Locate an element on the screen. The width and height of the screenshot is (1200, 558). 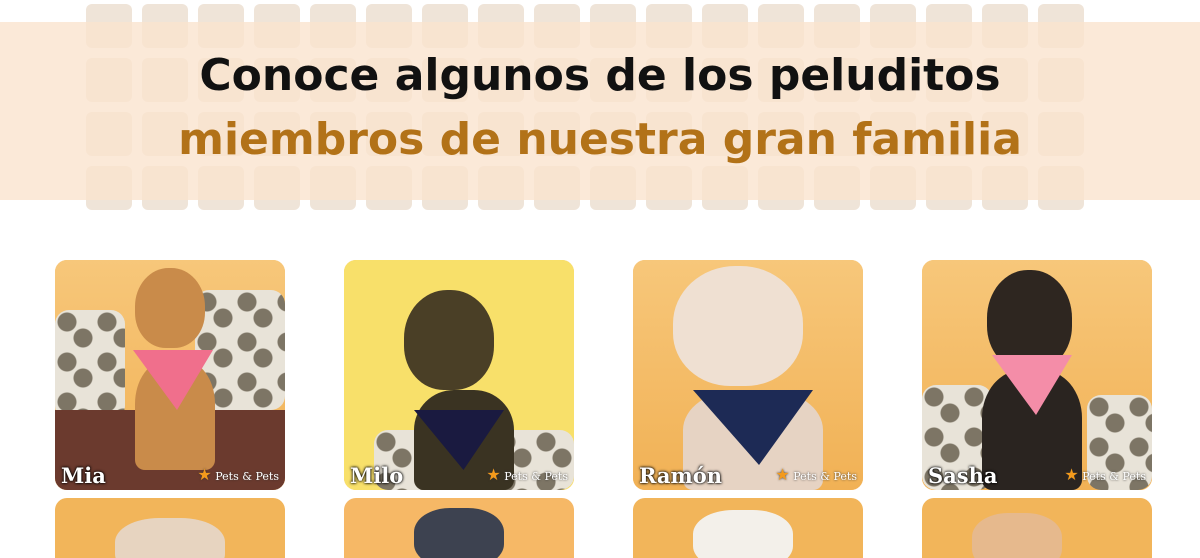
pet-card-ramon: Ramón ★ Pets & Pets is located at coordinates (748, 375).